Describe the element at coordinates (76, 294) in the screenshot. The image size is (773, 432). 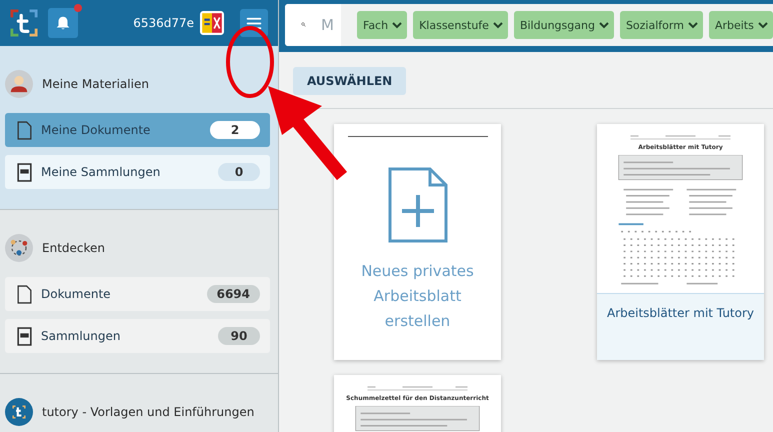
I see `item-label: Dokumente` at that location.